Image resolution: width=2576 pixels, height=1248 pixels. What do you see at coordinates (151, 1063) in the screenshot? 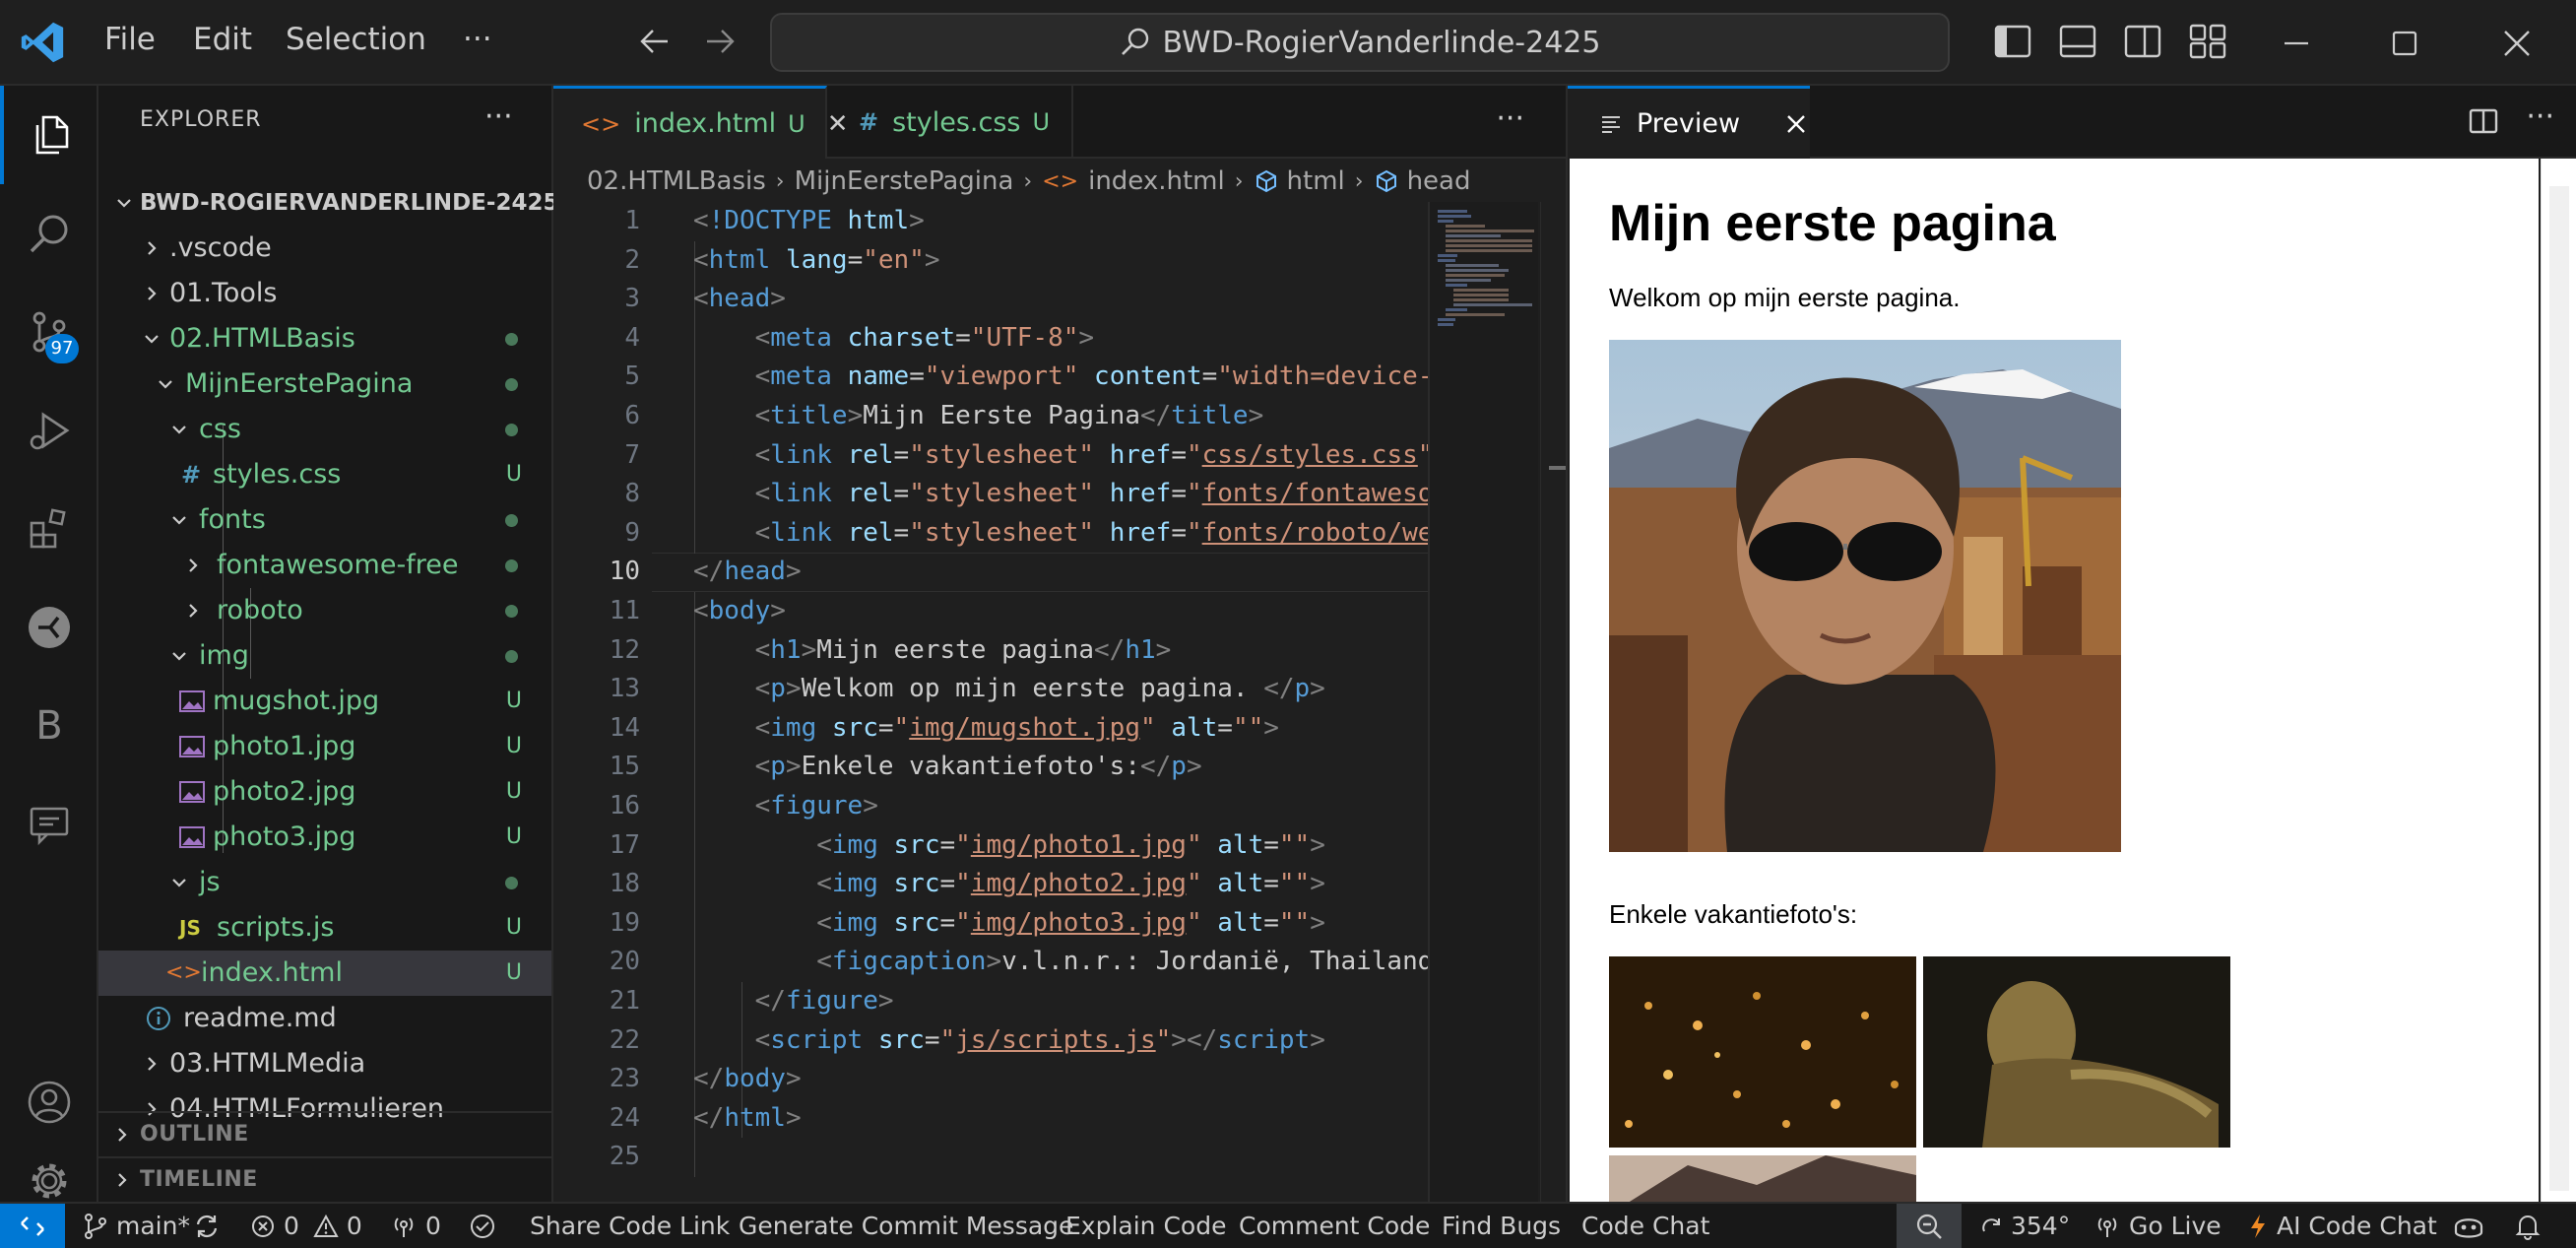
I see `chevron-right-icon` at bounding box center [151, 1063].